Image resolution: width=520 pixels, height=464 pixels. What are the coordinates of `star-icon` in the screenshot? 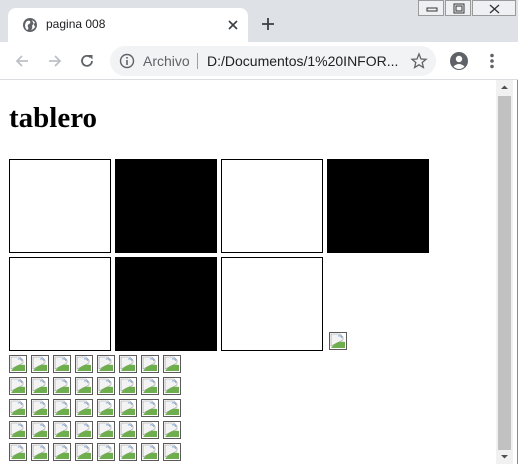 It's located at (419, 61).